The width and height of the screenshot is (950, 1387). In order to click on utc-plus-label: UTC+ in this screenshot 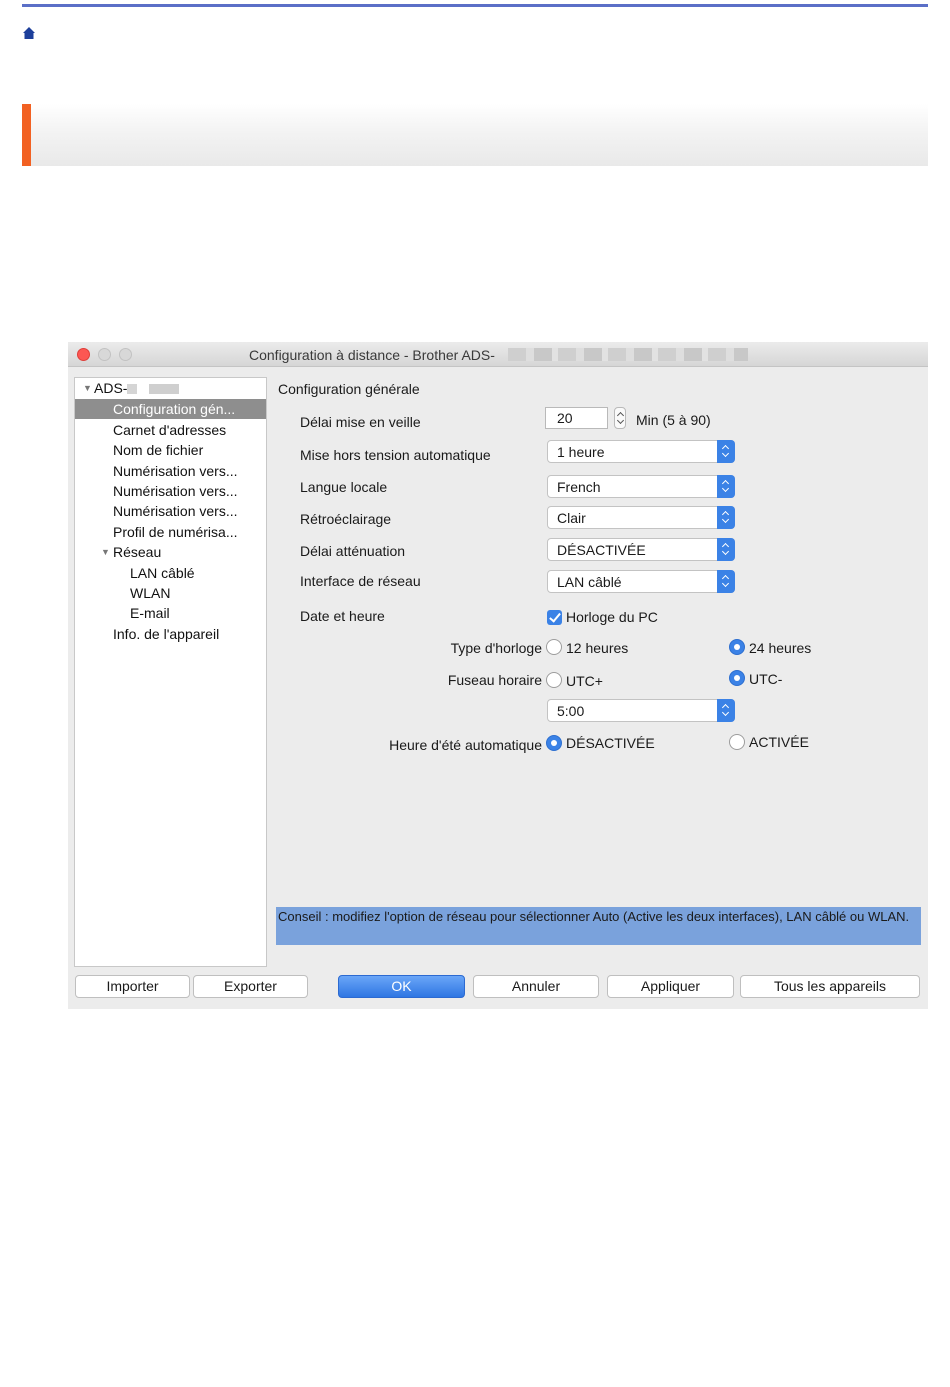, I will do `click(584, 681)`.